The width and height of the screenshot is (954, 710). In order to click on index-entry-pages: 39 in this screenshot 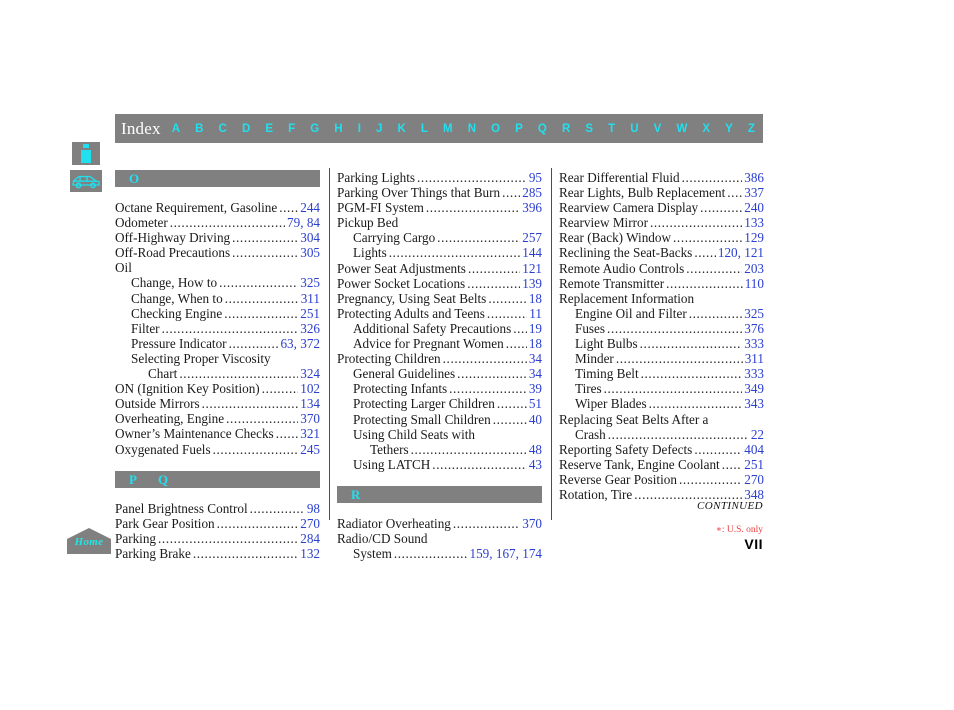, I will do `click(535, 388)`.